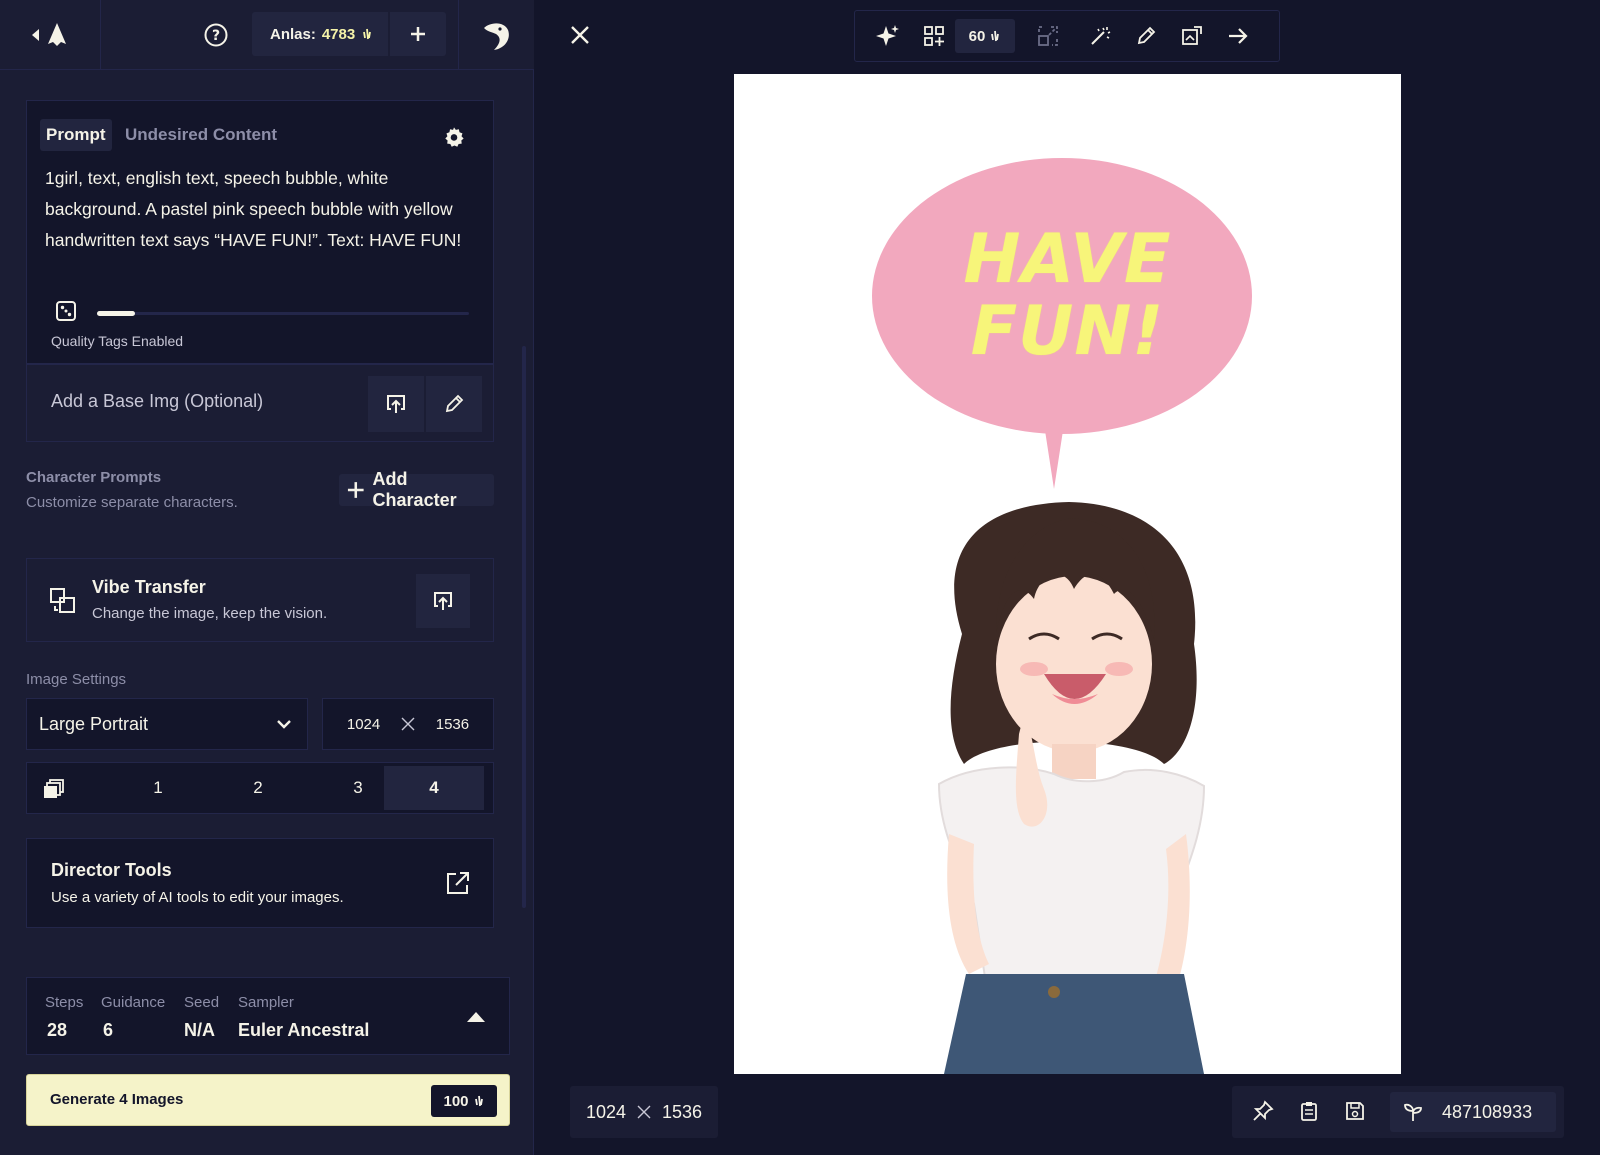  I want to click on clipboard-icon, so click(1309, 1111).